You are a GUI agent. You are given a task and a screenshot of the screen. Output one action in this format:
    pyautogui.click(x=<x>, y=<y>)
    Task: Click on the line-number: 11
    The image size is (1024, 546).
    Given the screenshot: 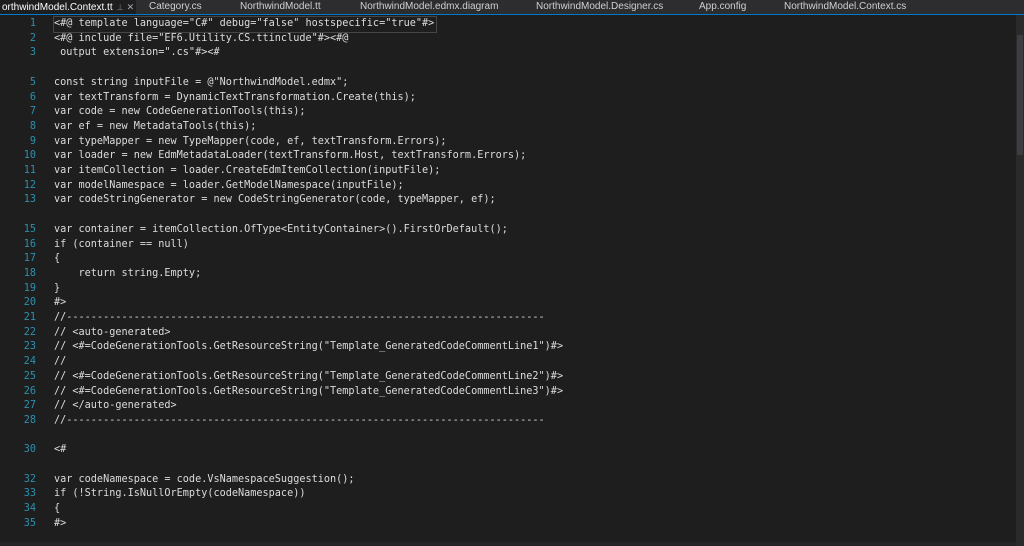 What is the action you would take?
    pyautogui.click(x=29, y=170)
    